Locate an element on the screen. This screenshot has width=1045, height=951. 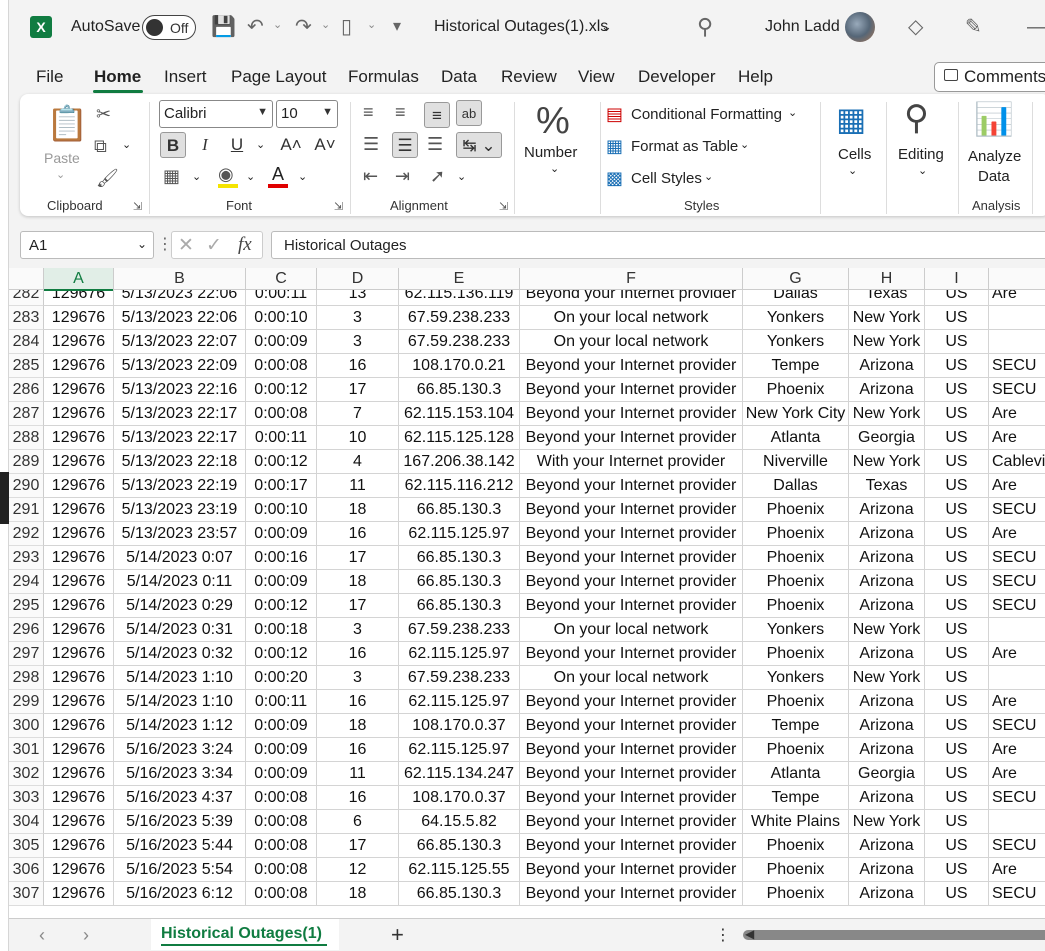
cell-e: 62.115.134.247 is located at coordinates (459, 774).